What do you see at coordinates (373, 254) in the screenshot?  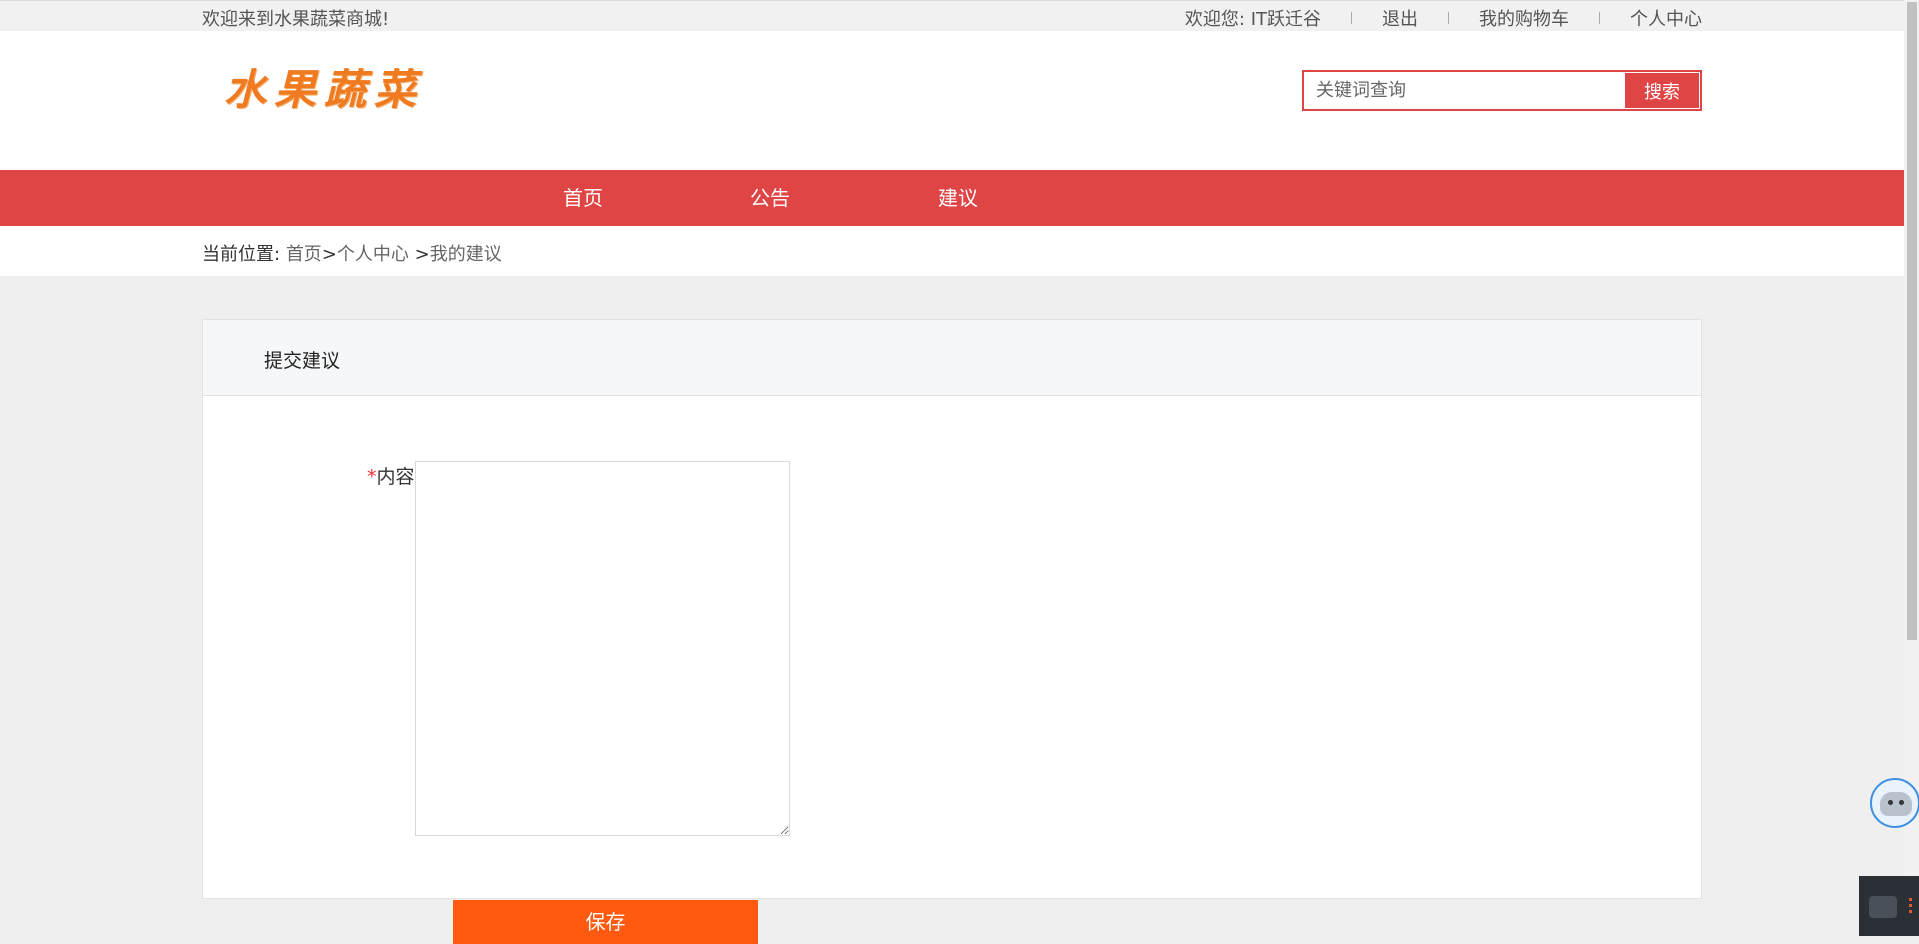 I see `breadcrumb-profile: 个人中心` at bounding box center [373, 254].